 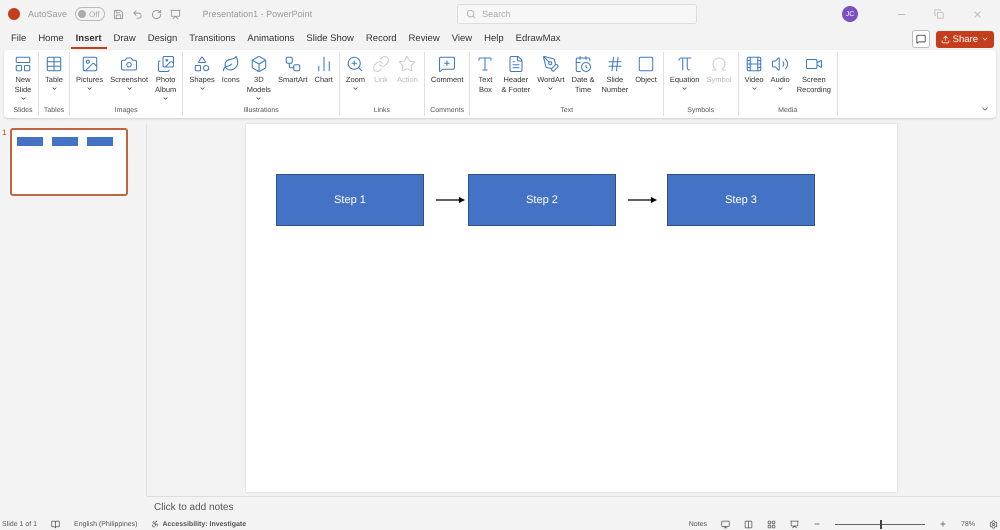 I want to click on accessibility-icon, so click(x=155, y=524).